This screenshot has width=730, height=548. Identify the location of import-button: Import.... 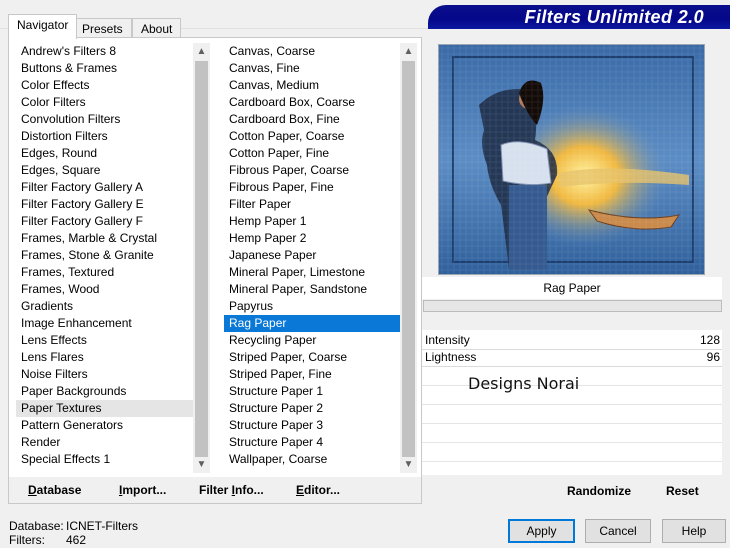
(142, 490).